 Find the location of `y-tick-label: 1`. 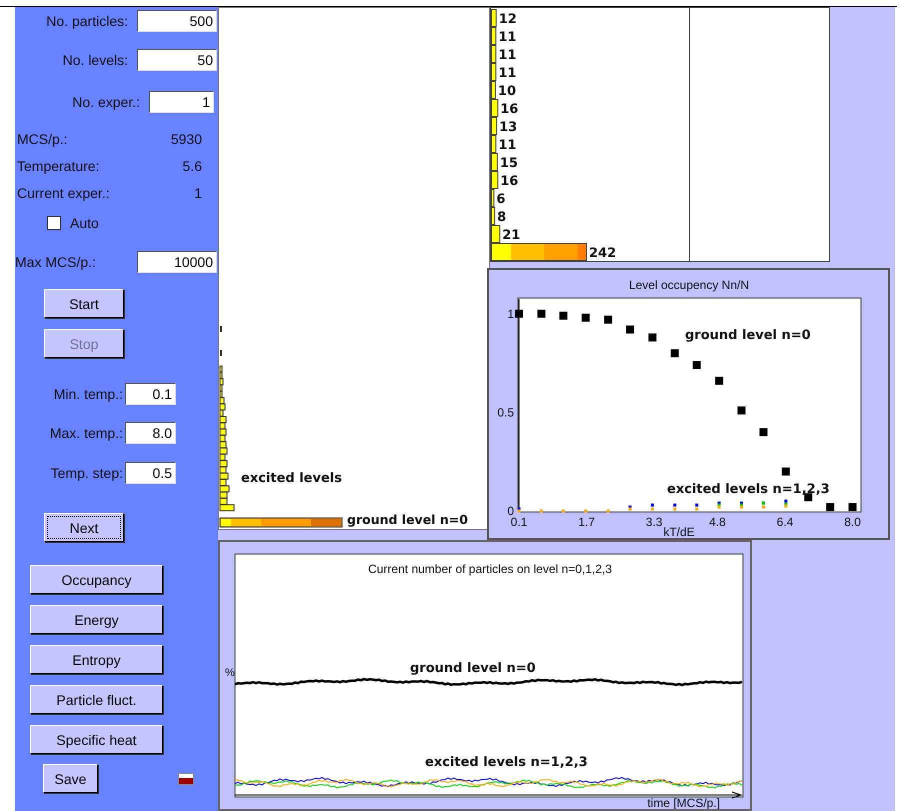

y-tick-label: 1 is located at coordinates (510, 313).